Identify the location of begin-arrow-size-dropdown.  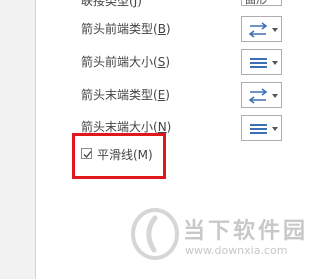
(261, 62).